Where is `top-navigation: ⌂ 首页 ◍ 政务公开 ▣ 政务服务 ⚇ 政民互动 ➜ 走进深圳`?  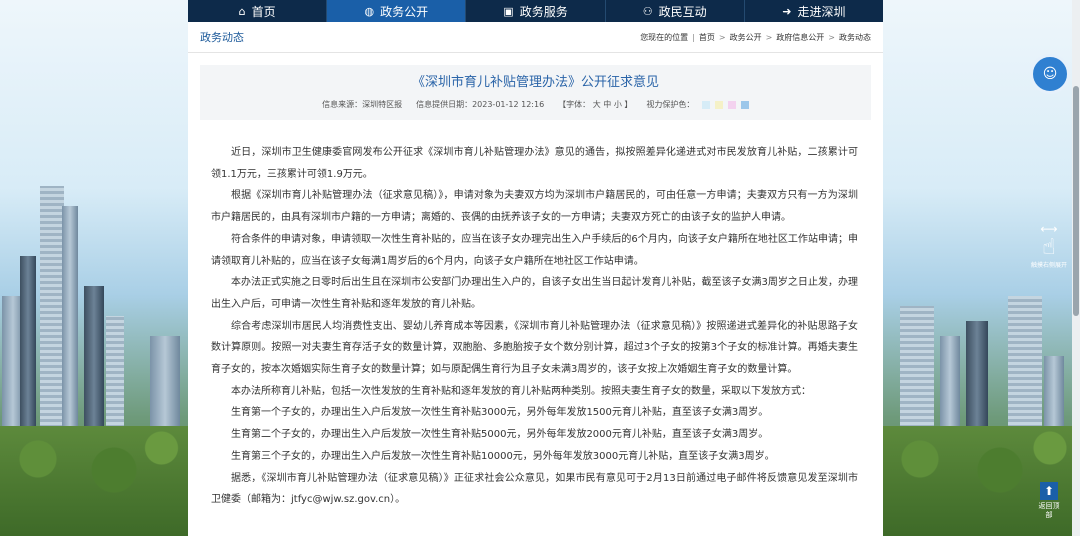 top-navigation: ⌂ 首页 ◍ 政务公开 ▣ 政务服务 ⚇ 政民互动 ➜ 走进深圳 is located at coordinates (535, 11).